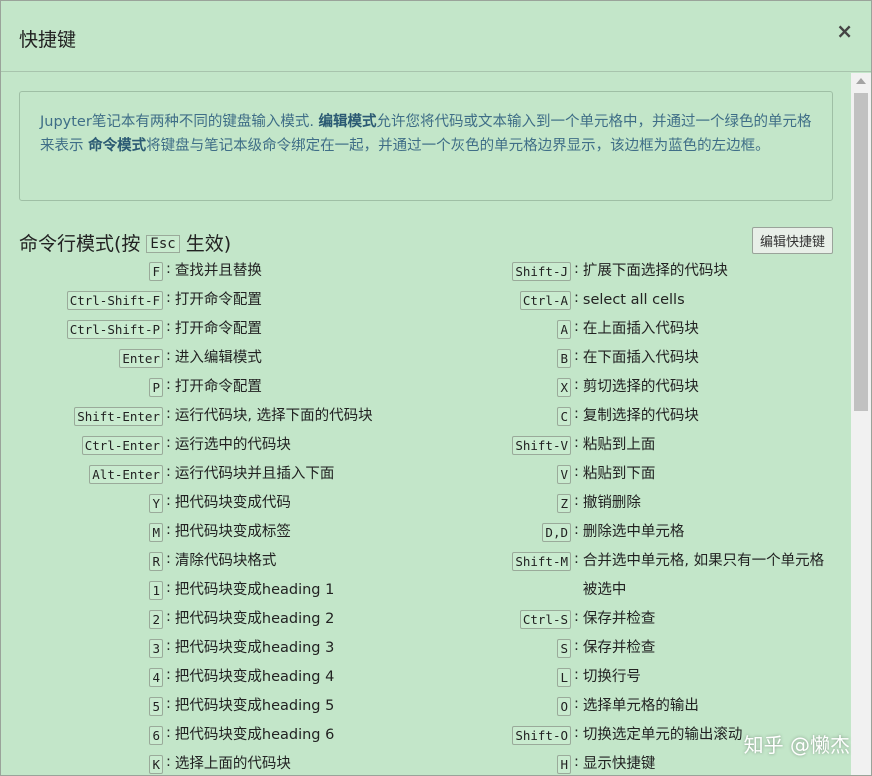 This screenshot has height=776, width=872. I want to click on shortcut-row: Shift-J: 扩展下面选择的代码块, so click(626, 273).